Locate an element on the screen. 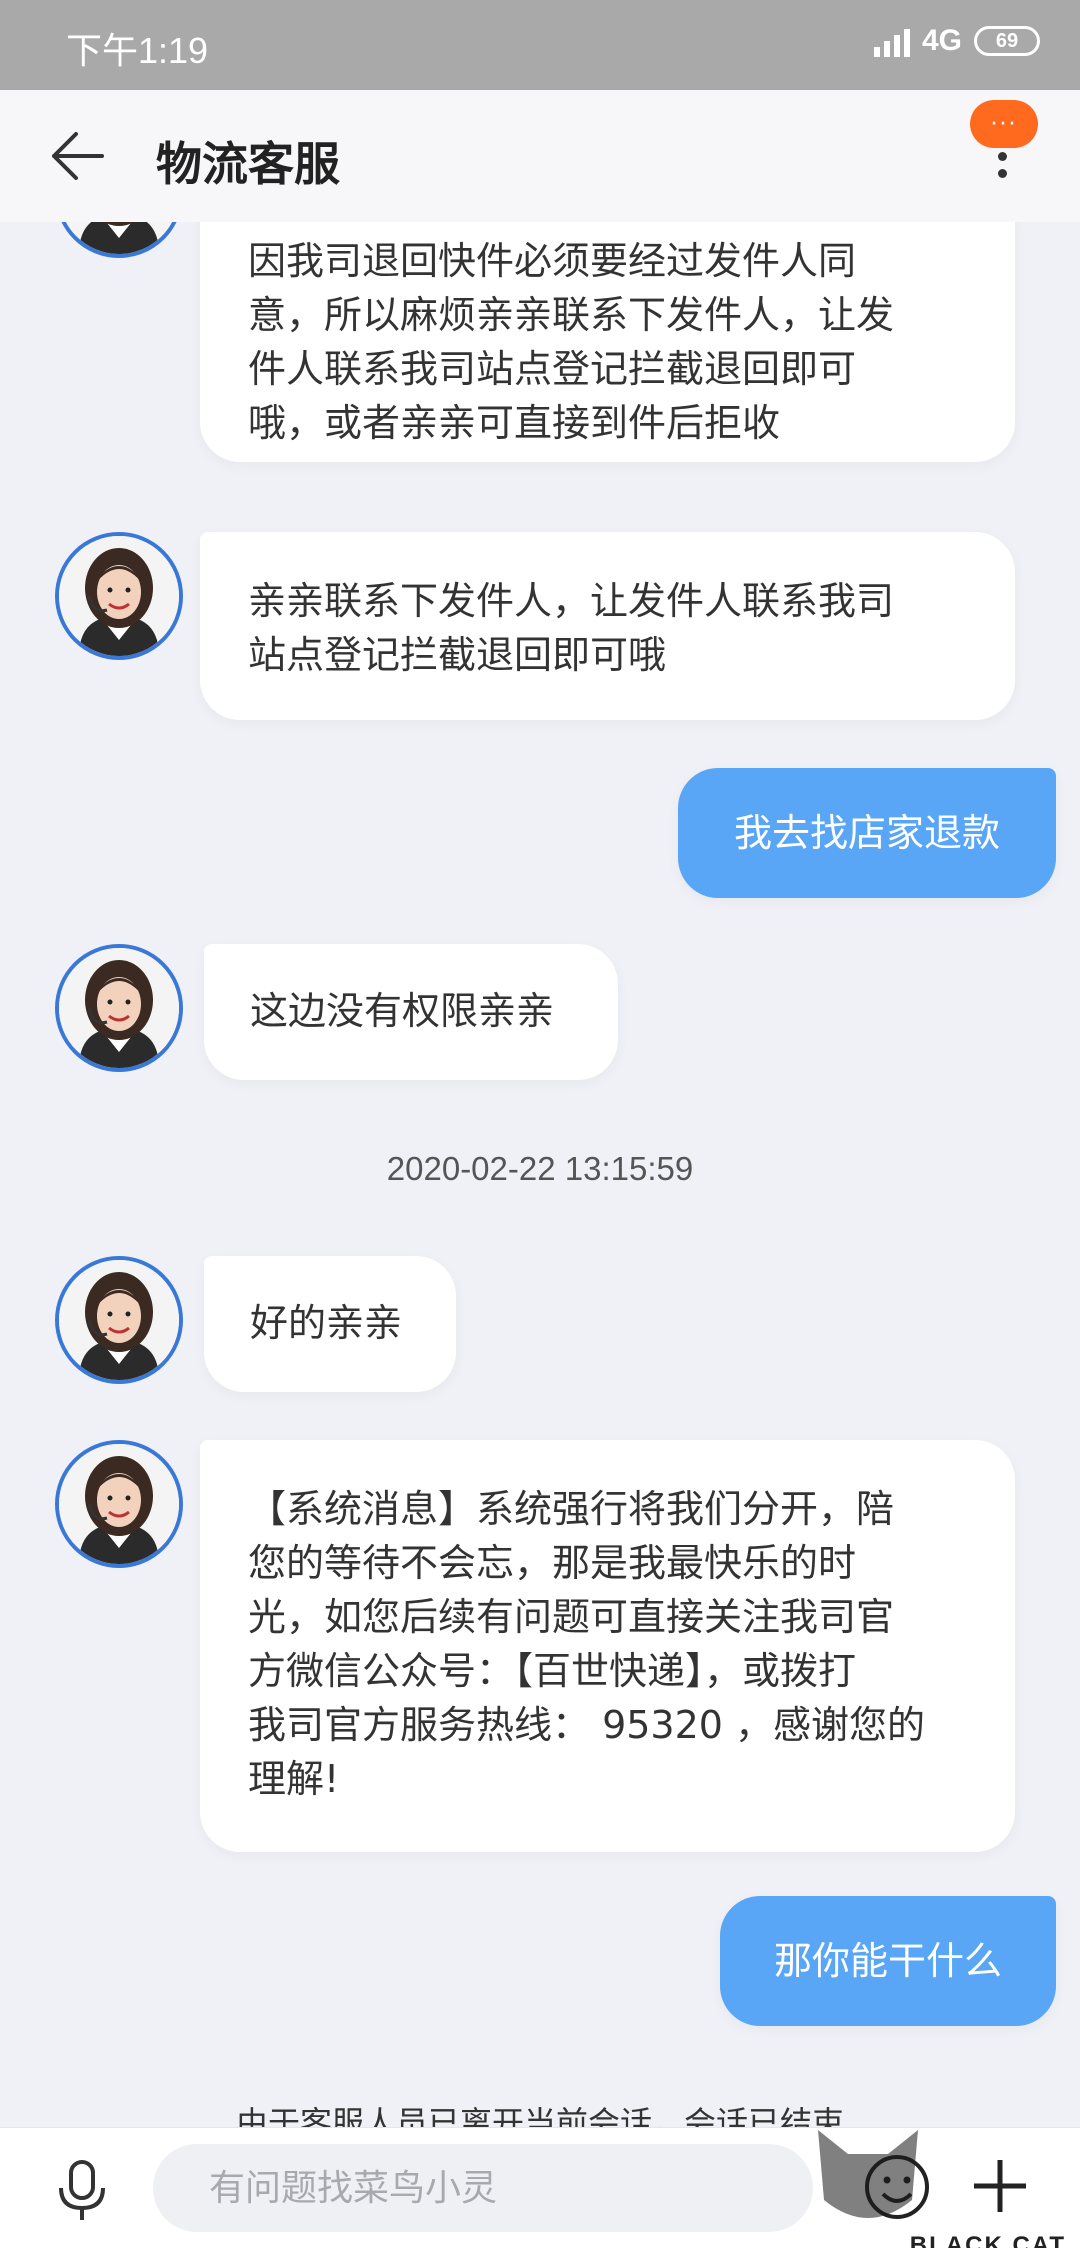 Image resolution: width=1080 pixels, height=2248 pixels. message-bubble-user: 我去找店家退款 is located at coordinates (867, 833).